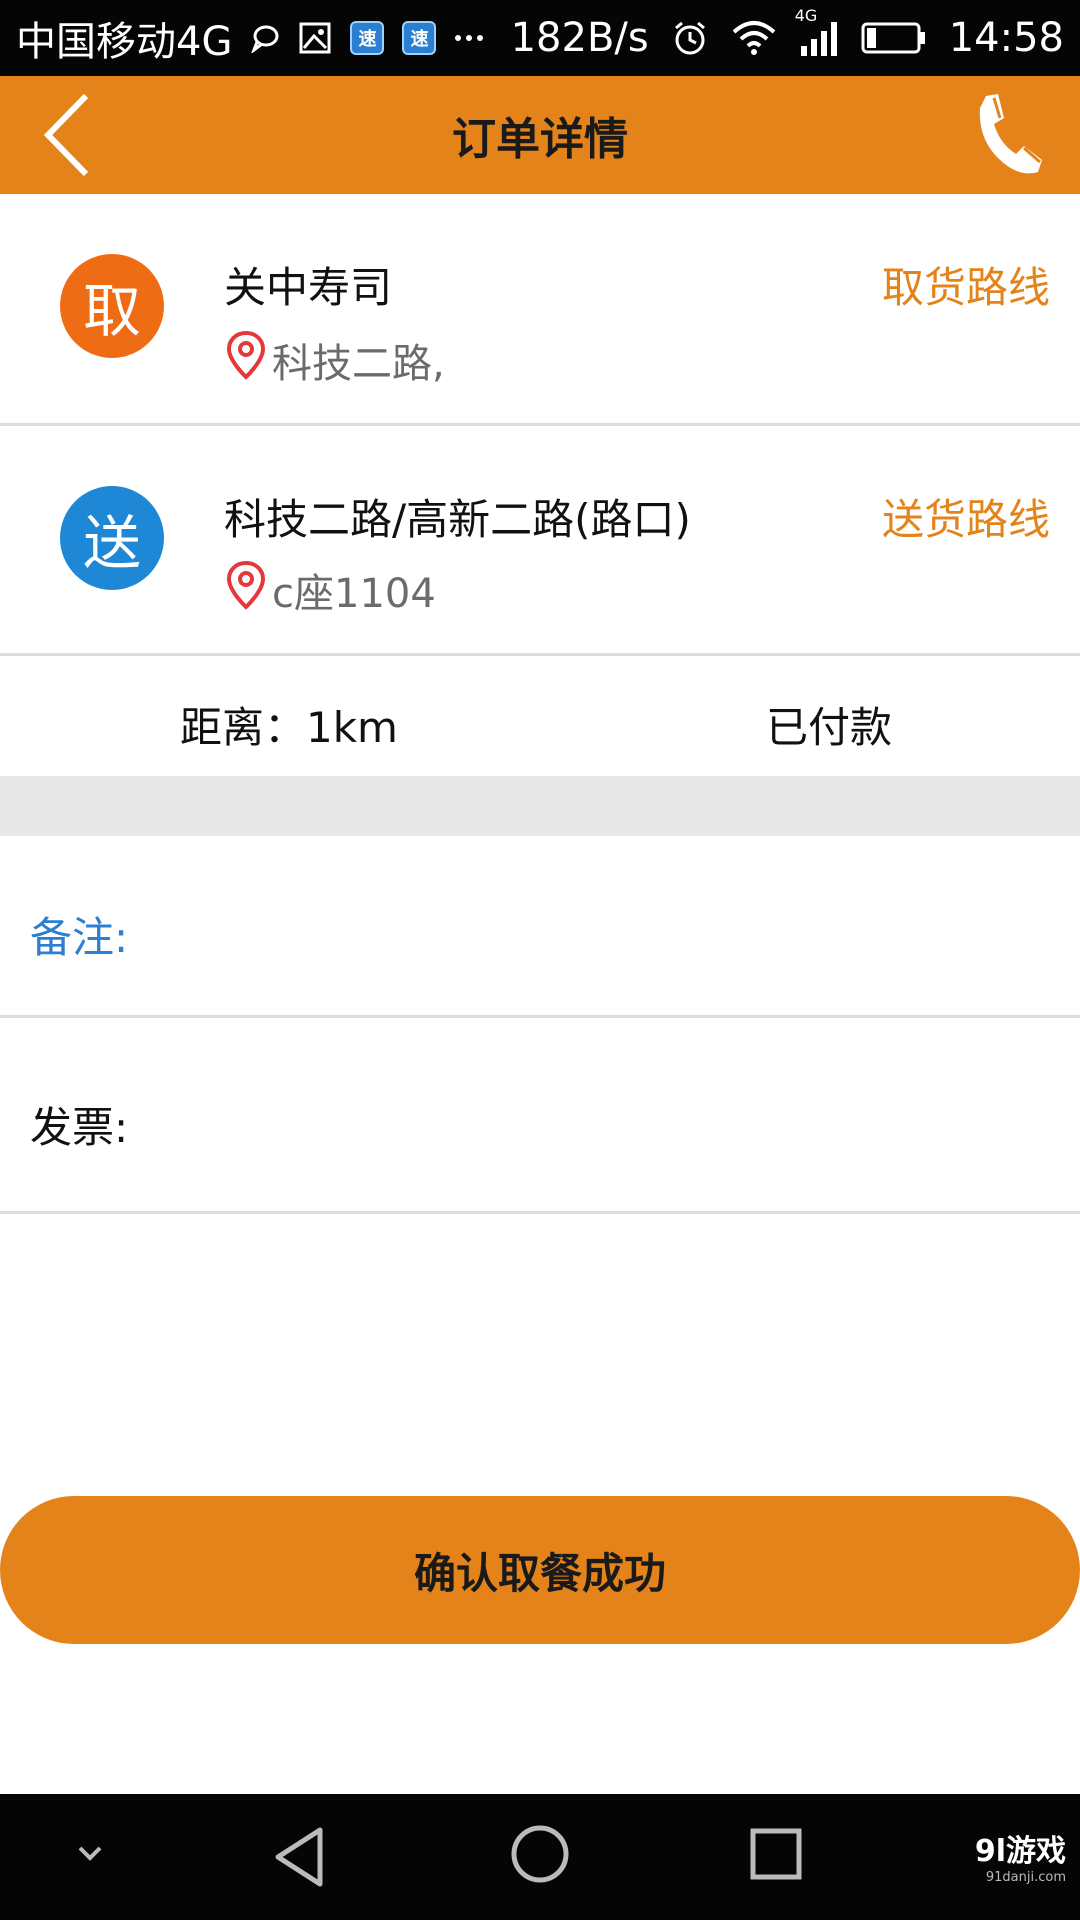 This screenshot has width=1080, height=1920. I want to click on nav-recents-button, so click(776, 1856).